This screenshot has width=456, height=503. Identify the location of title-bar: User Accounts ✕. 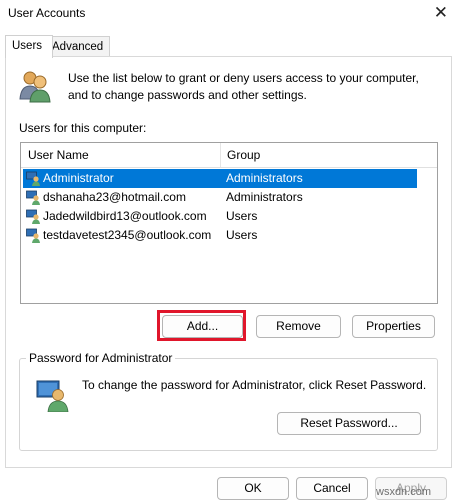
(228, 15).